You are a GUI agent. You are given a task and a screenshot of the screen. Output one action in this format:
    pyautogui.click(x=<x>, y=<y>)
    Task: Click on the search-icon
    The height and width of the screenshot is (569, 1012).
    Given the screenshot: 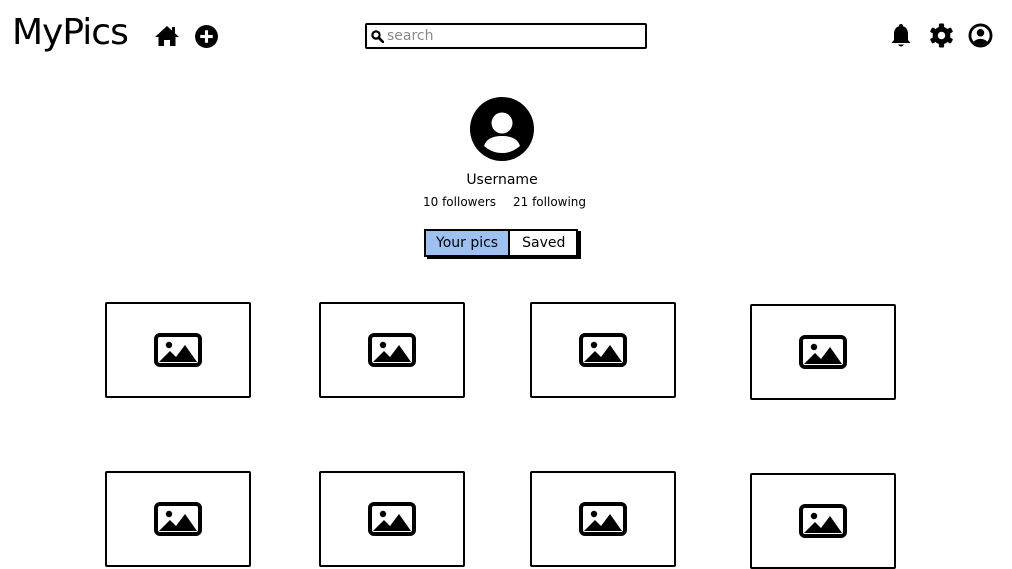 What is the action you would take?
    pyautogui.click(x=377, y=36)
    